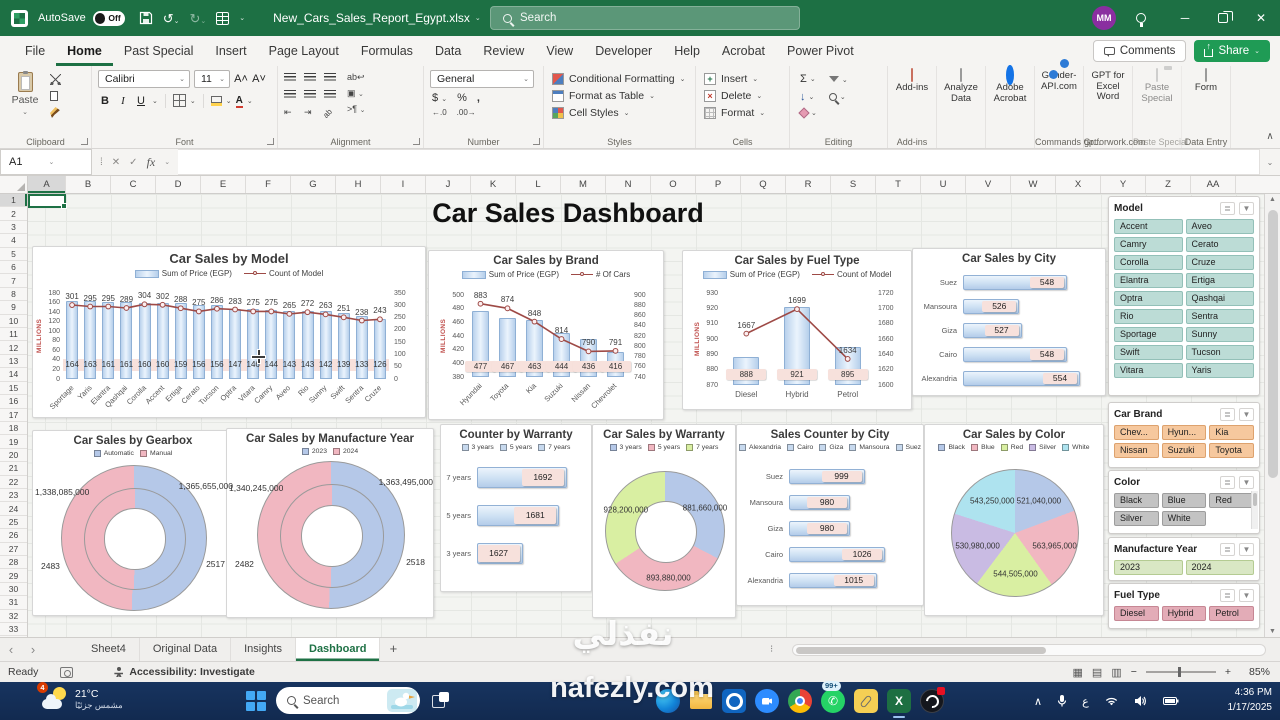 This screenshot has width=1280, height=720. What do you see at coordinates (1038, 701) in the screenshot?
I see `tray-expand-icon: ∧` at bounding box center [1038, 701].